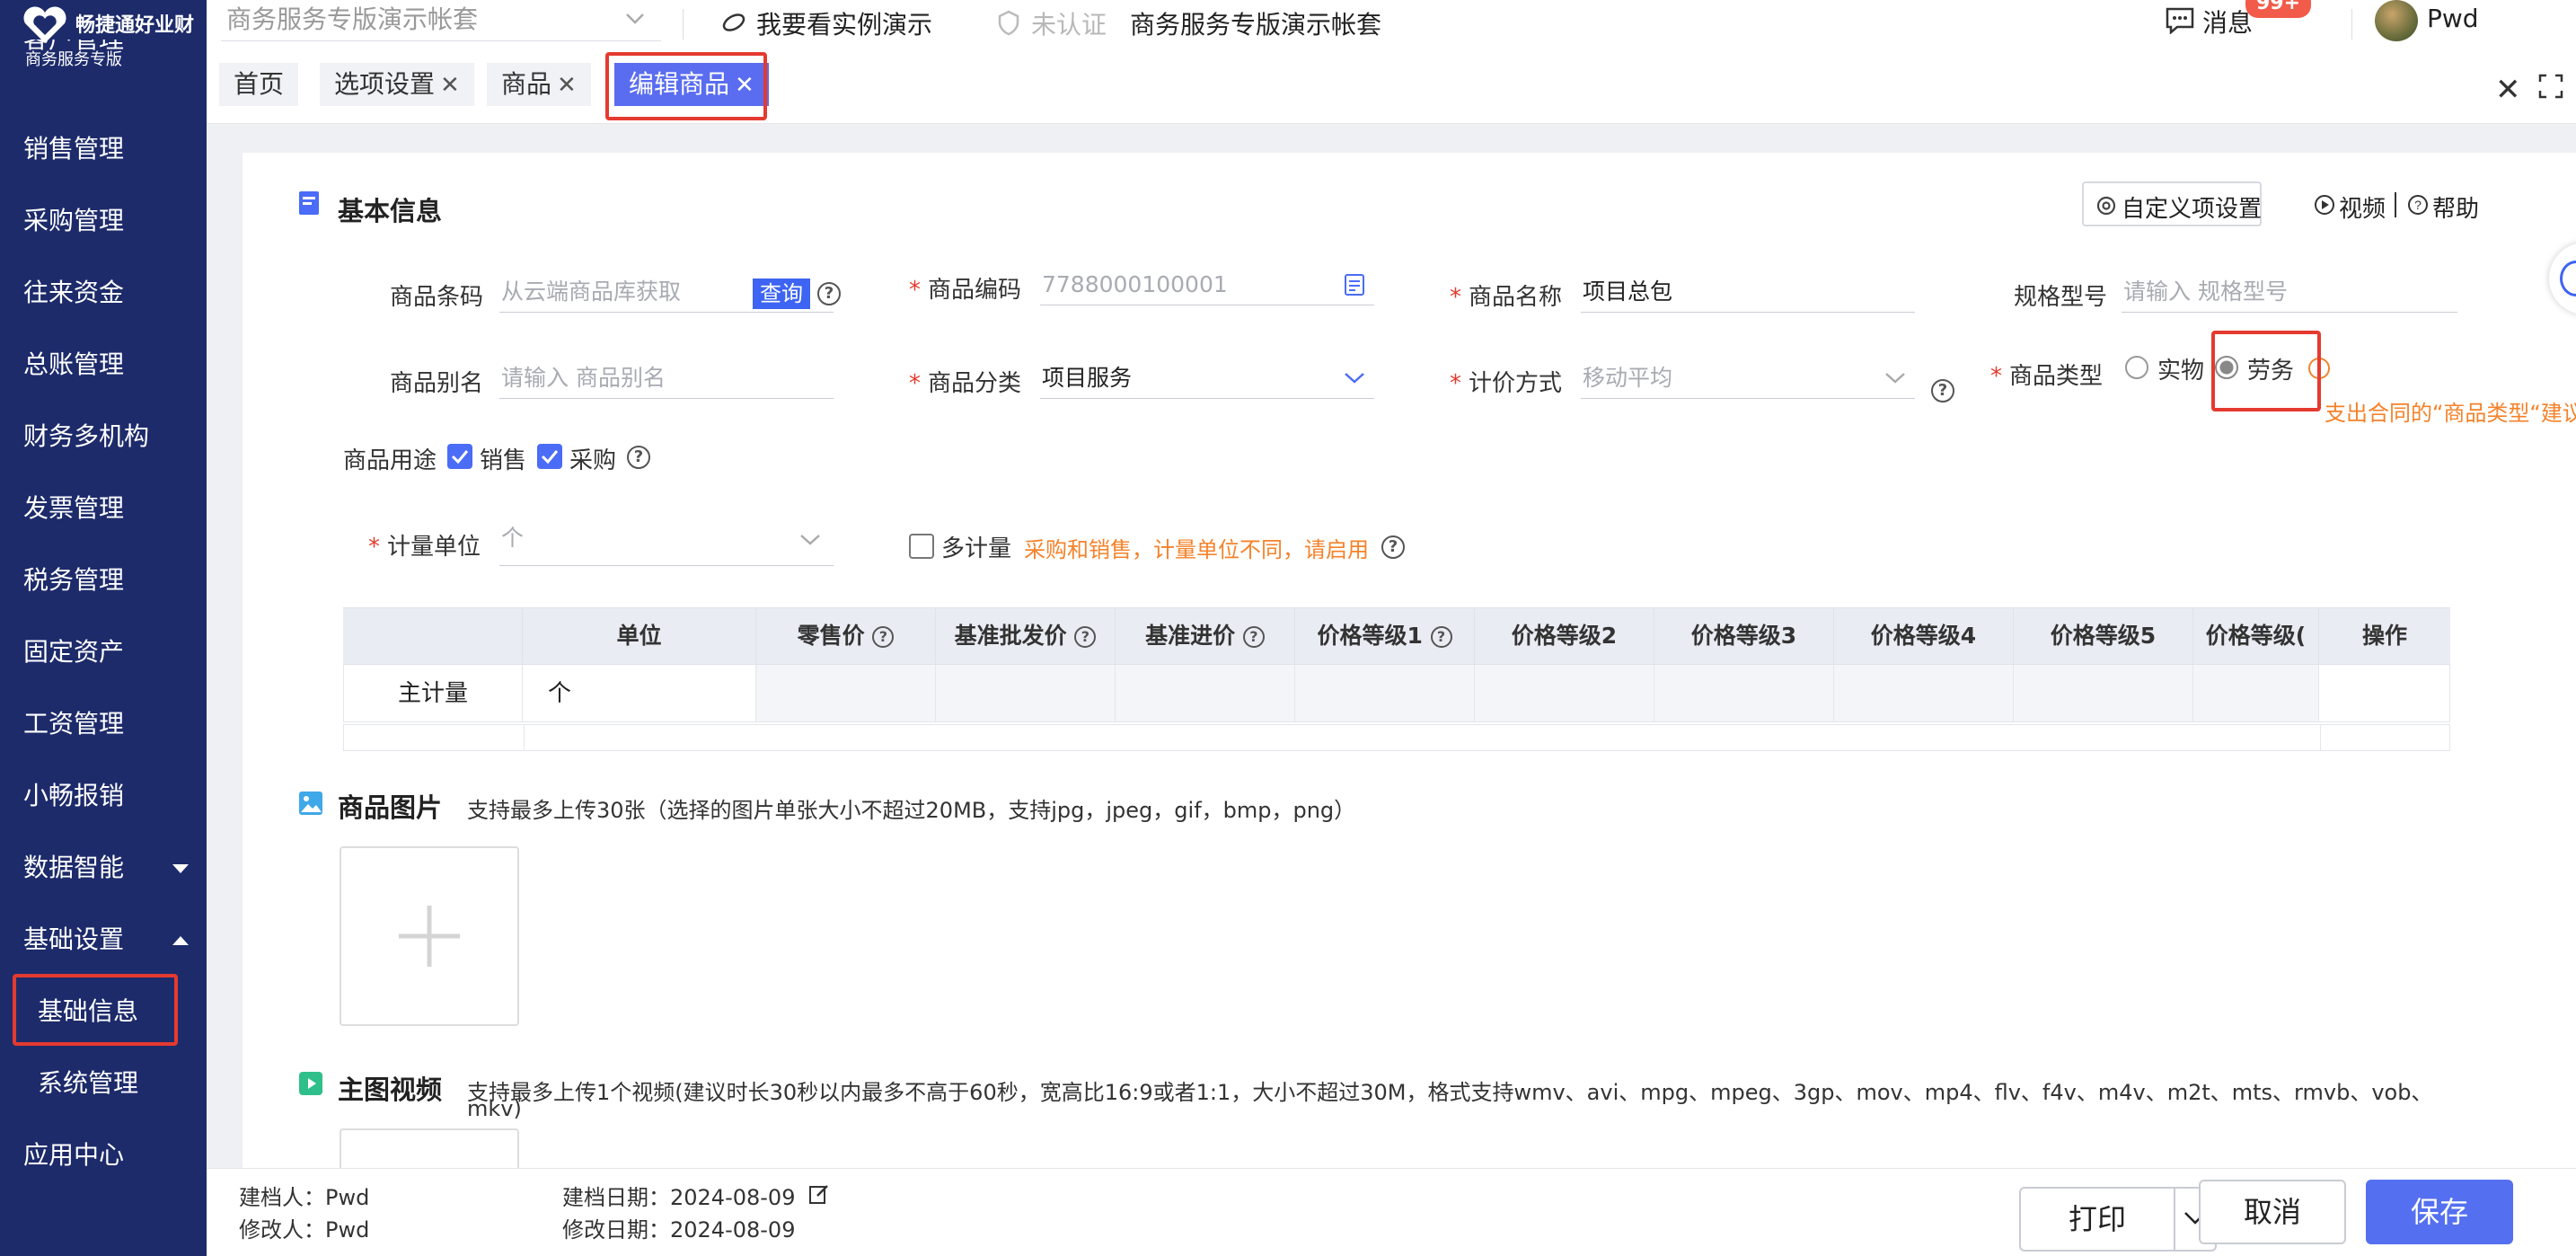  What do you see at coordinates (1205, 693) in the screenshot?
I see `purchase-price-cell` at bounding box center [1205, 693].